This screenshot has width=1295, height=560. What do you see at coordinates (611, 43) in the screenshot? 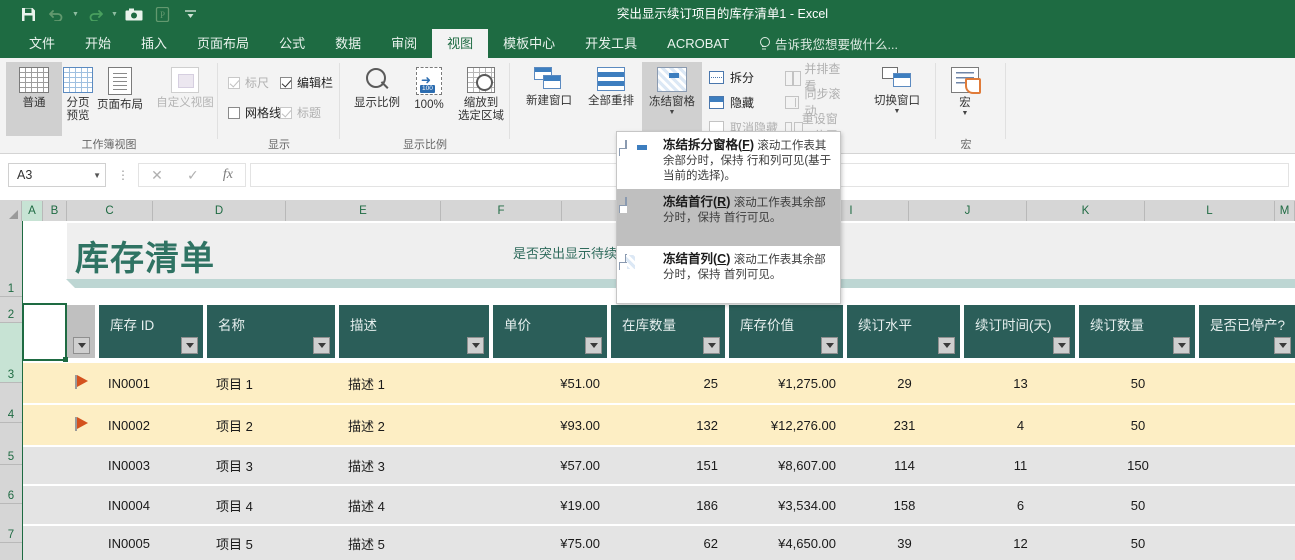
I see `tab-developer: 开发工具` at bounding box center [611, 43].